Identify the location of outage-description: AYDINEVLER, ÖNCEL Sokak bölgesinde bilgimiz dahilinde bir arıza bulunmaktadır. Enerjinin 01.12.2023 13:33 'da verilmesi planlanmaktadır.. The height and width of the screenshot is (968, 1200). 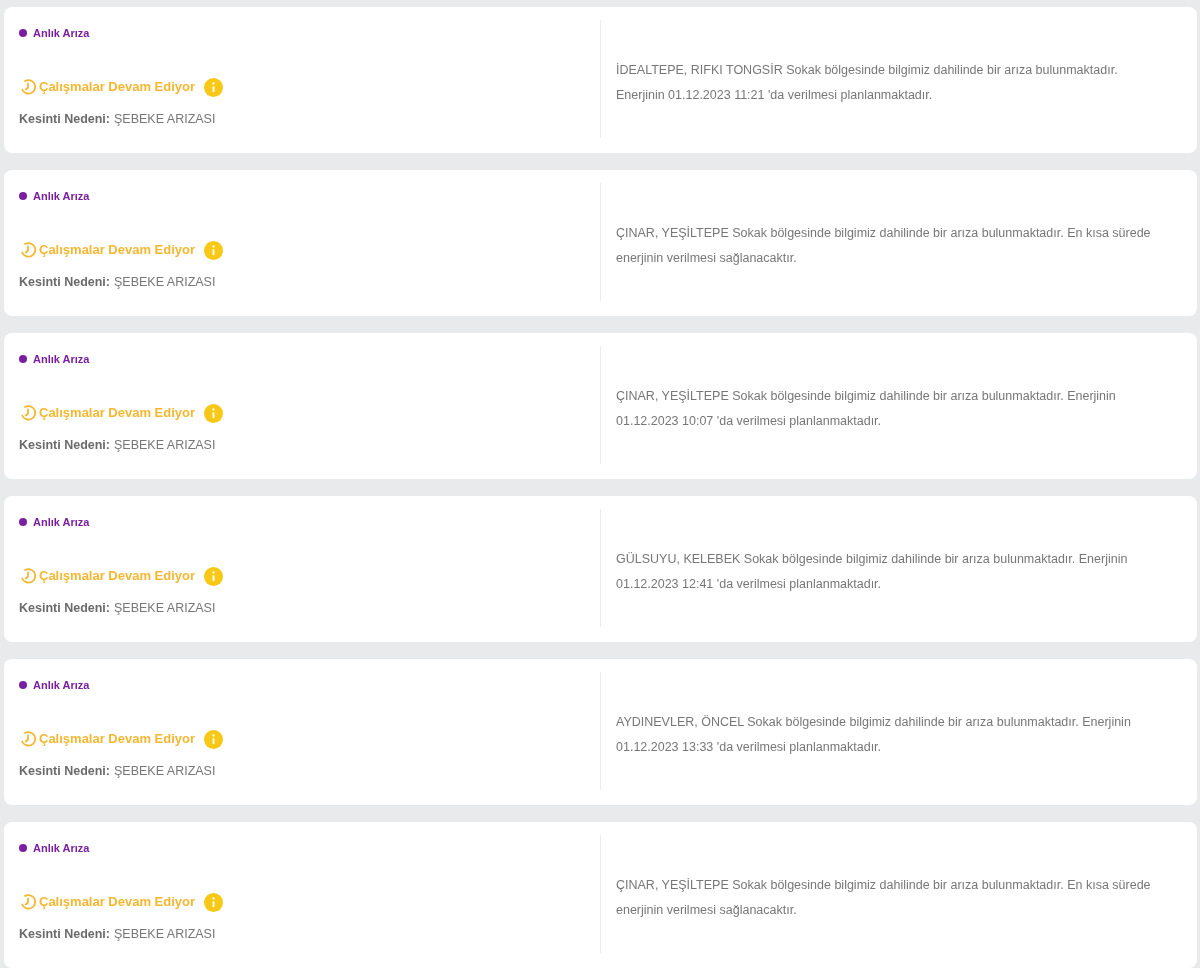
(874, 735).